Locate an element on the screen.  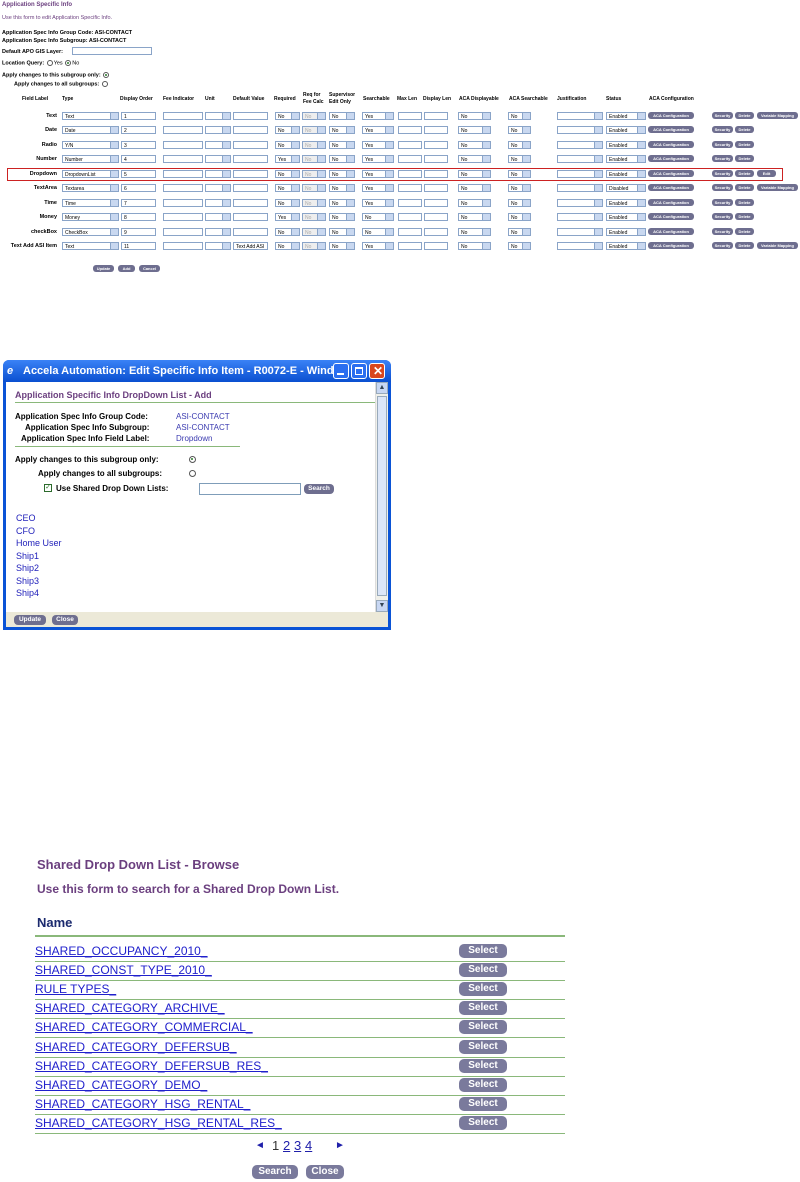
prev-page-icon: ◄ is located at coordinates (260, 1145).